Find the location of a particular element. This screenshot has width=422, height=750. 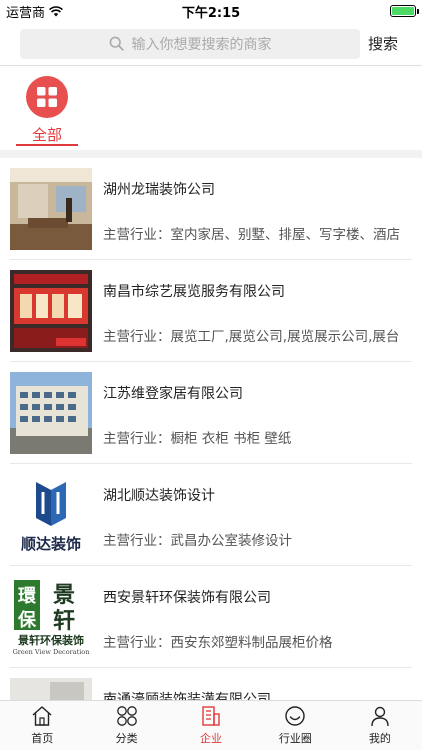

list-item: 湖州龙瑞装饰公司 主营行业：室内家居、别墅、排屋、写字楼、酒店 is located at coordinates (211, 209).